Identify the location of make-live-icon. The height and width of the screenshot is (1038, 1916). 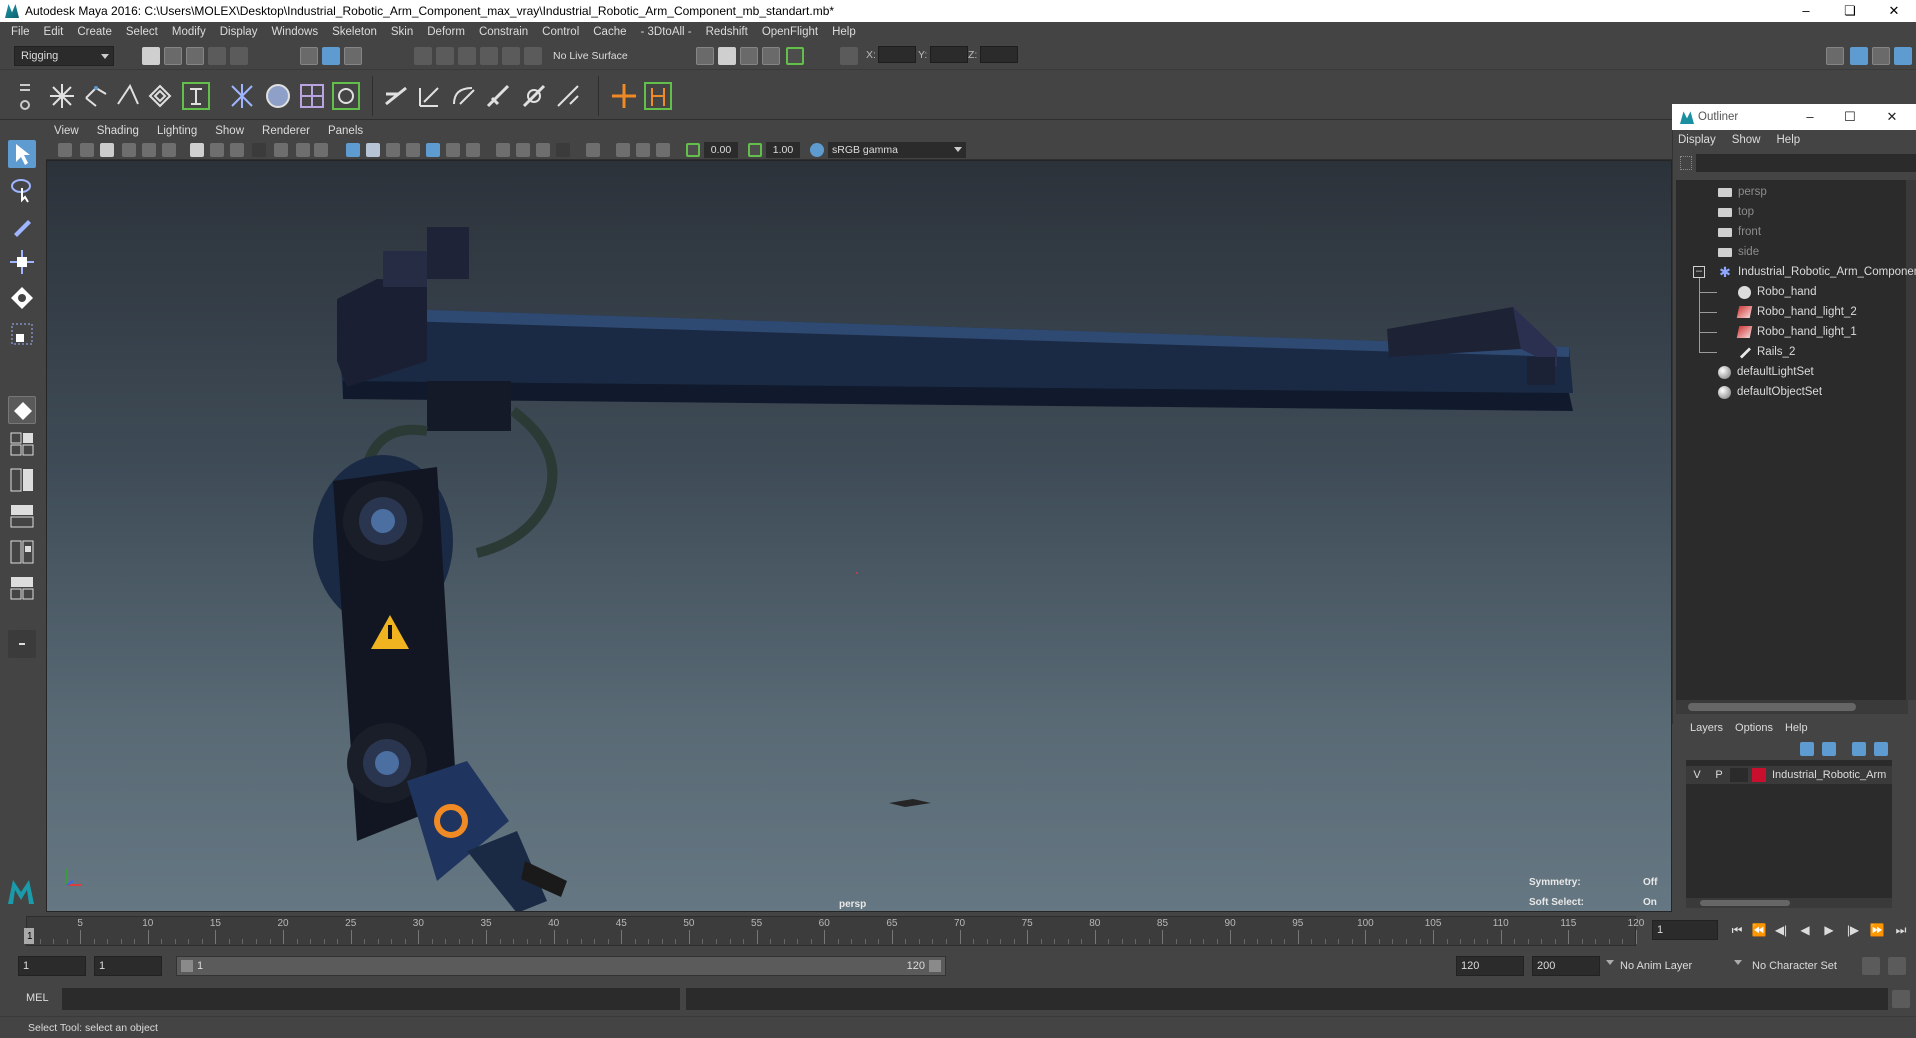
(533, 56).